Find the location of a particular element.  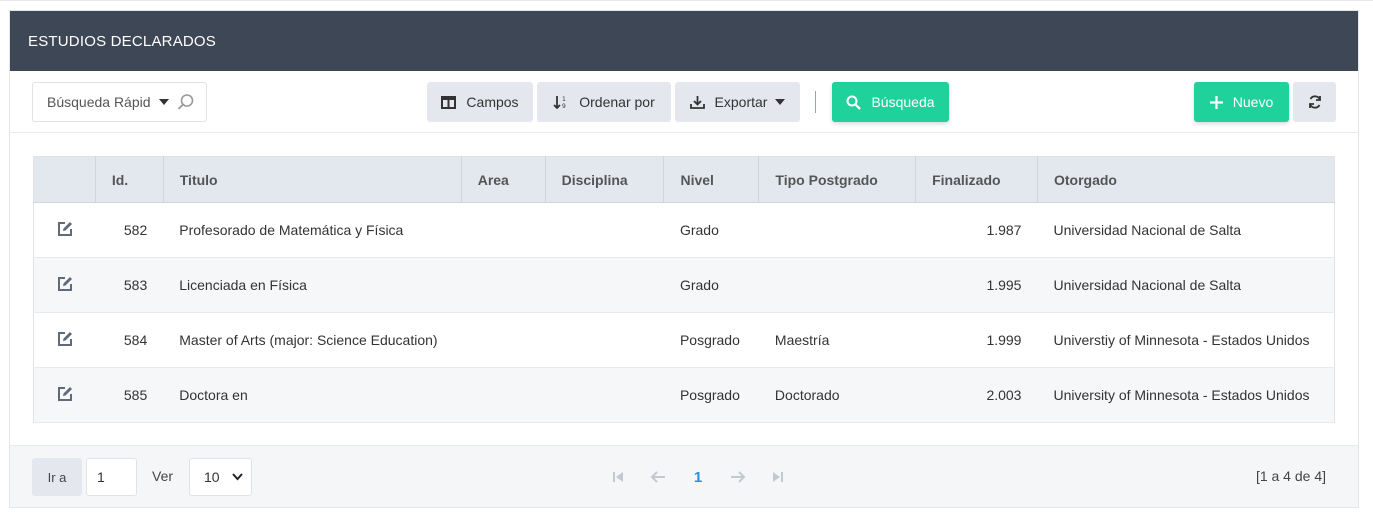

goto-button: Ir a is located at coordinates (57, 477).